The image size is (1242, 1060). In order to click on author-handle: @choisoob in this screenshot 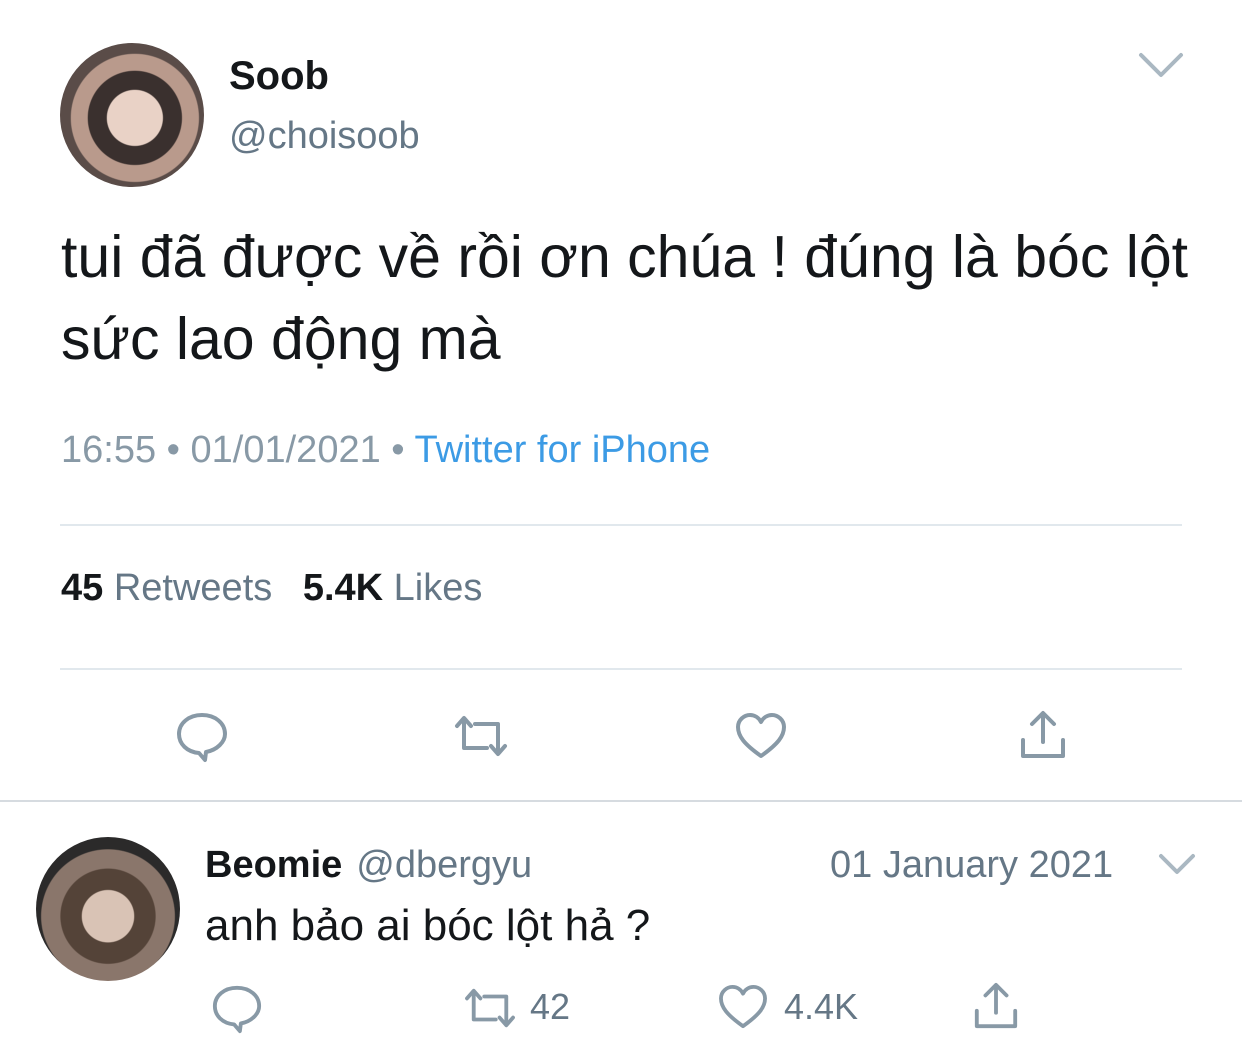, I will do `click(324, 136)`.